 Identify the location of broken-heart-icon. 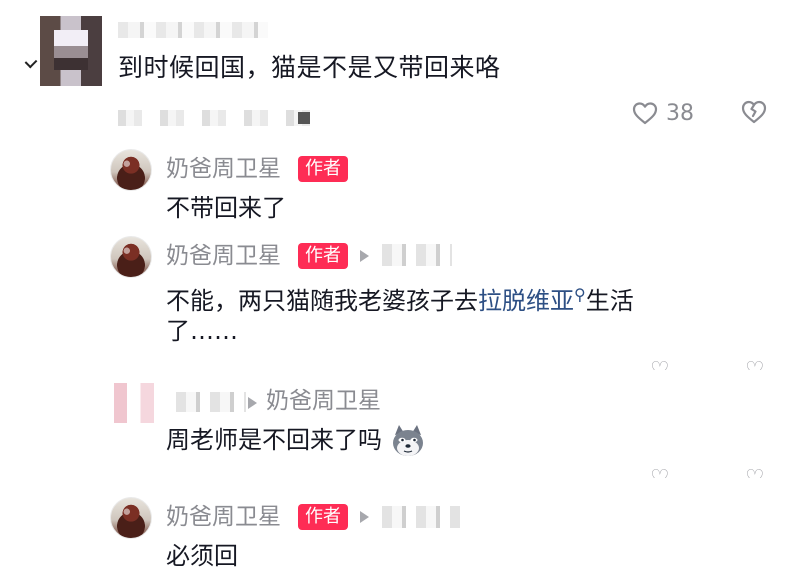
(754, 112).